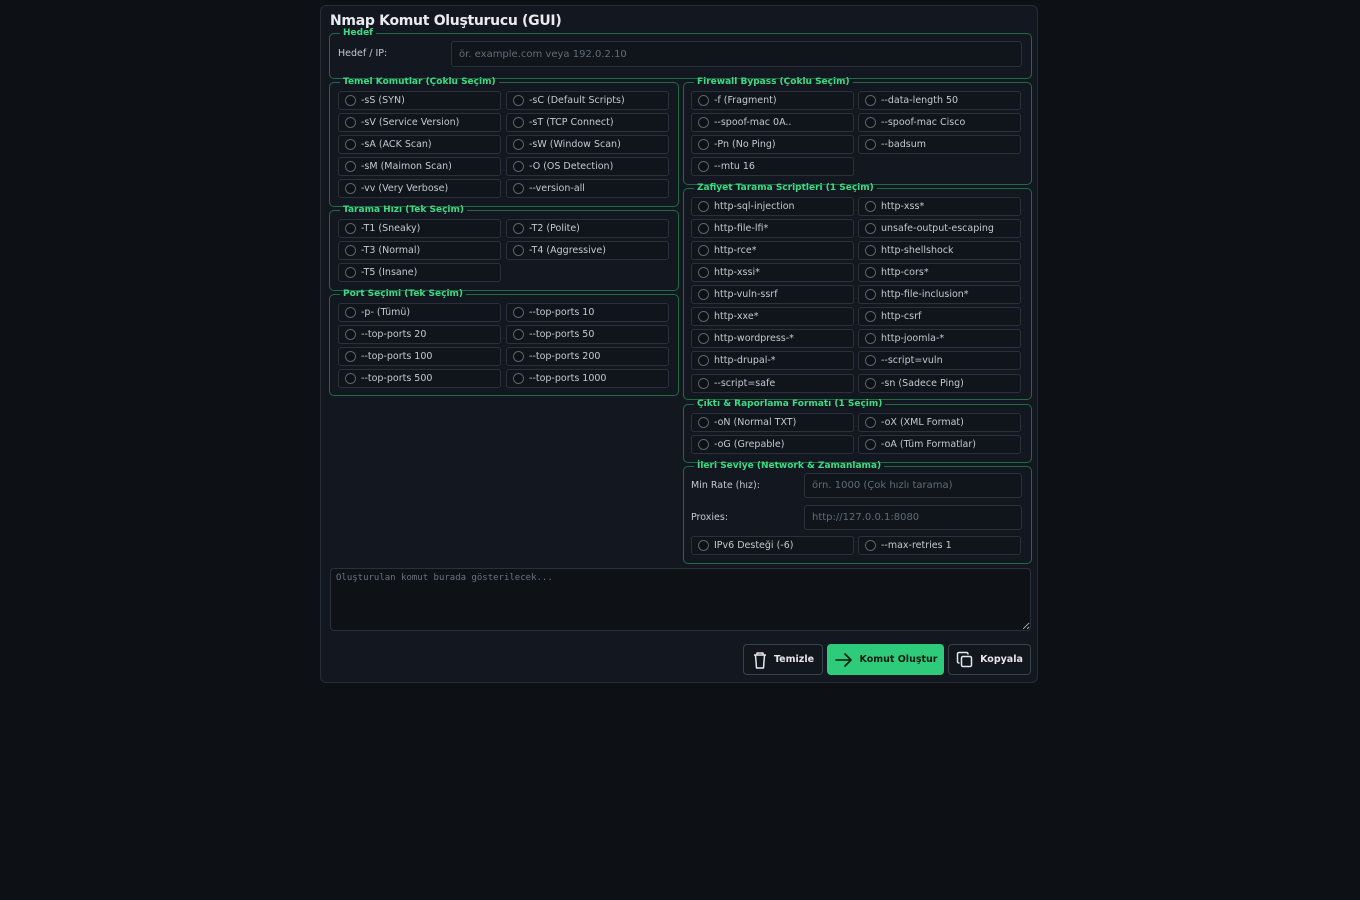 The width and height of the screenshot is (1360, 900). I want to click on option-vuln-file-inclusion: http-file-inclusion*, so click(939, 294).